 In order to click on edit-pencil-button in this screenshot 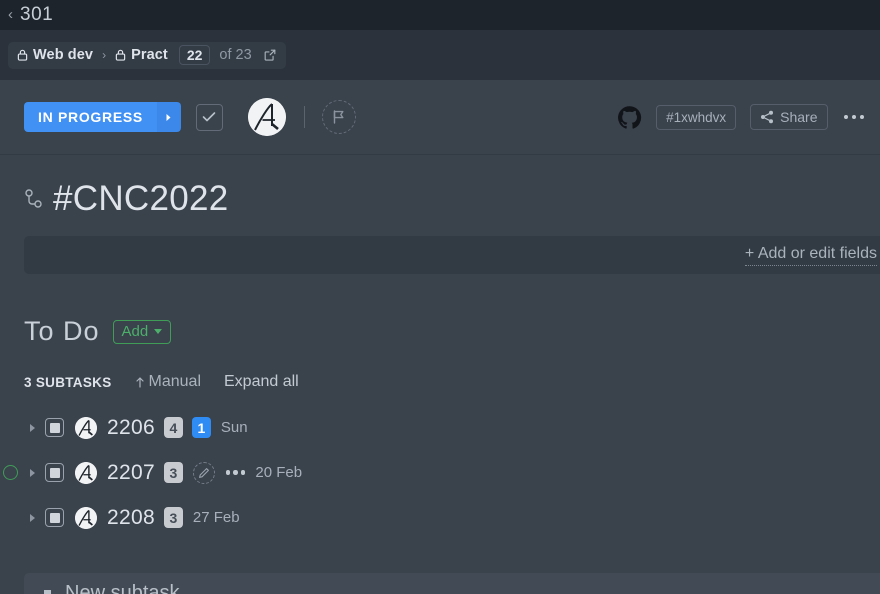, I will do `click(203, 472)`.